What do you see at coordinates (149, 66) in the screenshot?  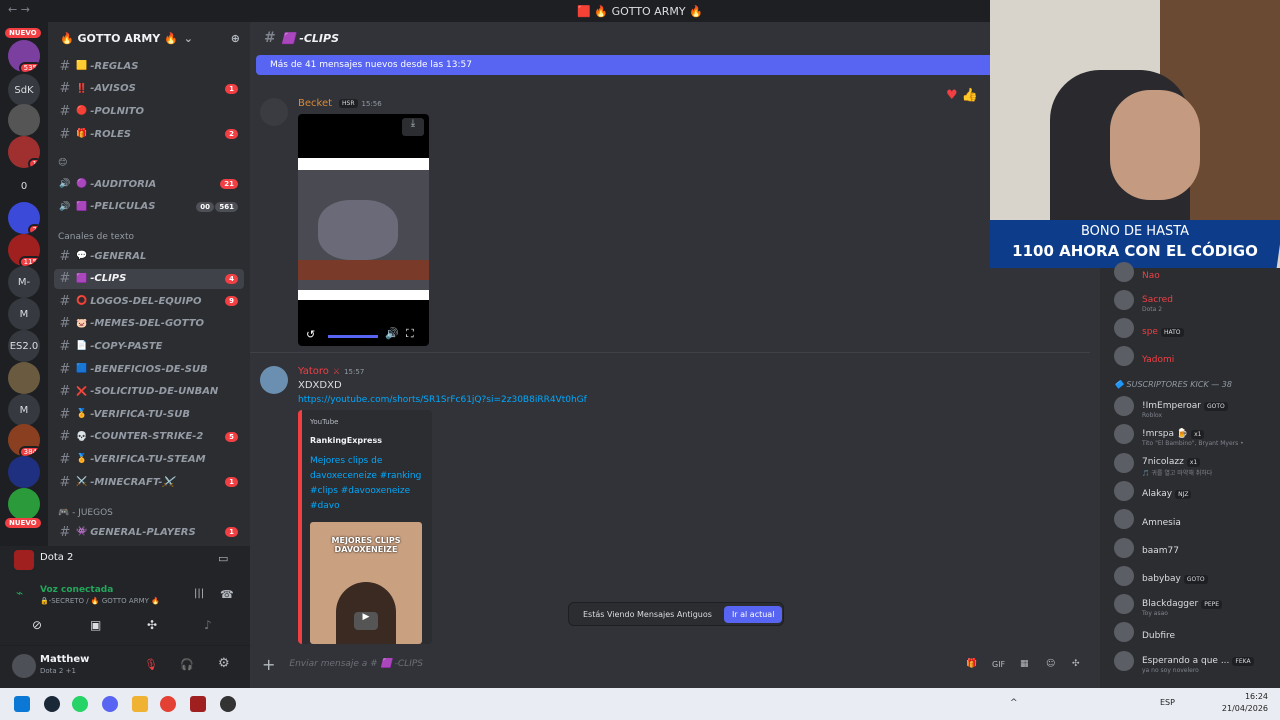 I see `channel-item: # 🟨 -REGLAS` at bounding box center [149, 66].